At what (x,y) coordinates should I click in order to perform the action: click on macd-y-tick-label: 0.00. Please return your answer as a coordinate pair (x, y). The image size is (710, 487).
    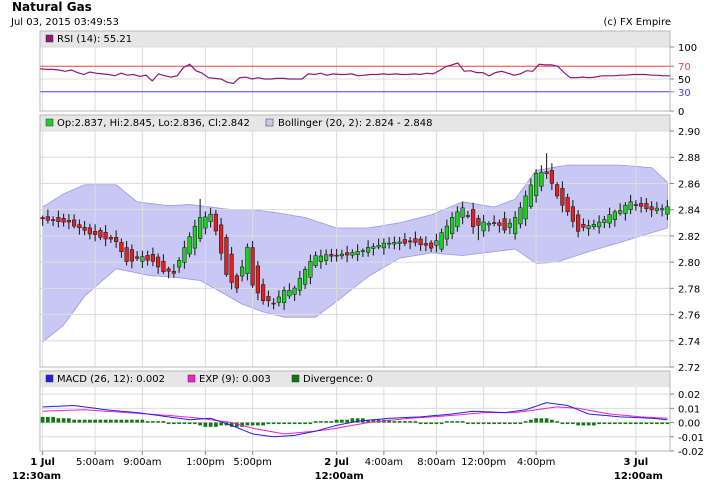
    Looking at the image, I should click on (689, 424).